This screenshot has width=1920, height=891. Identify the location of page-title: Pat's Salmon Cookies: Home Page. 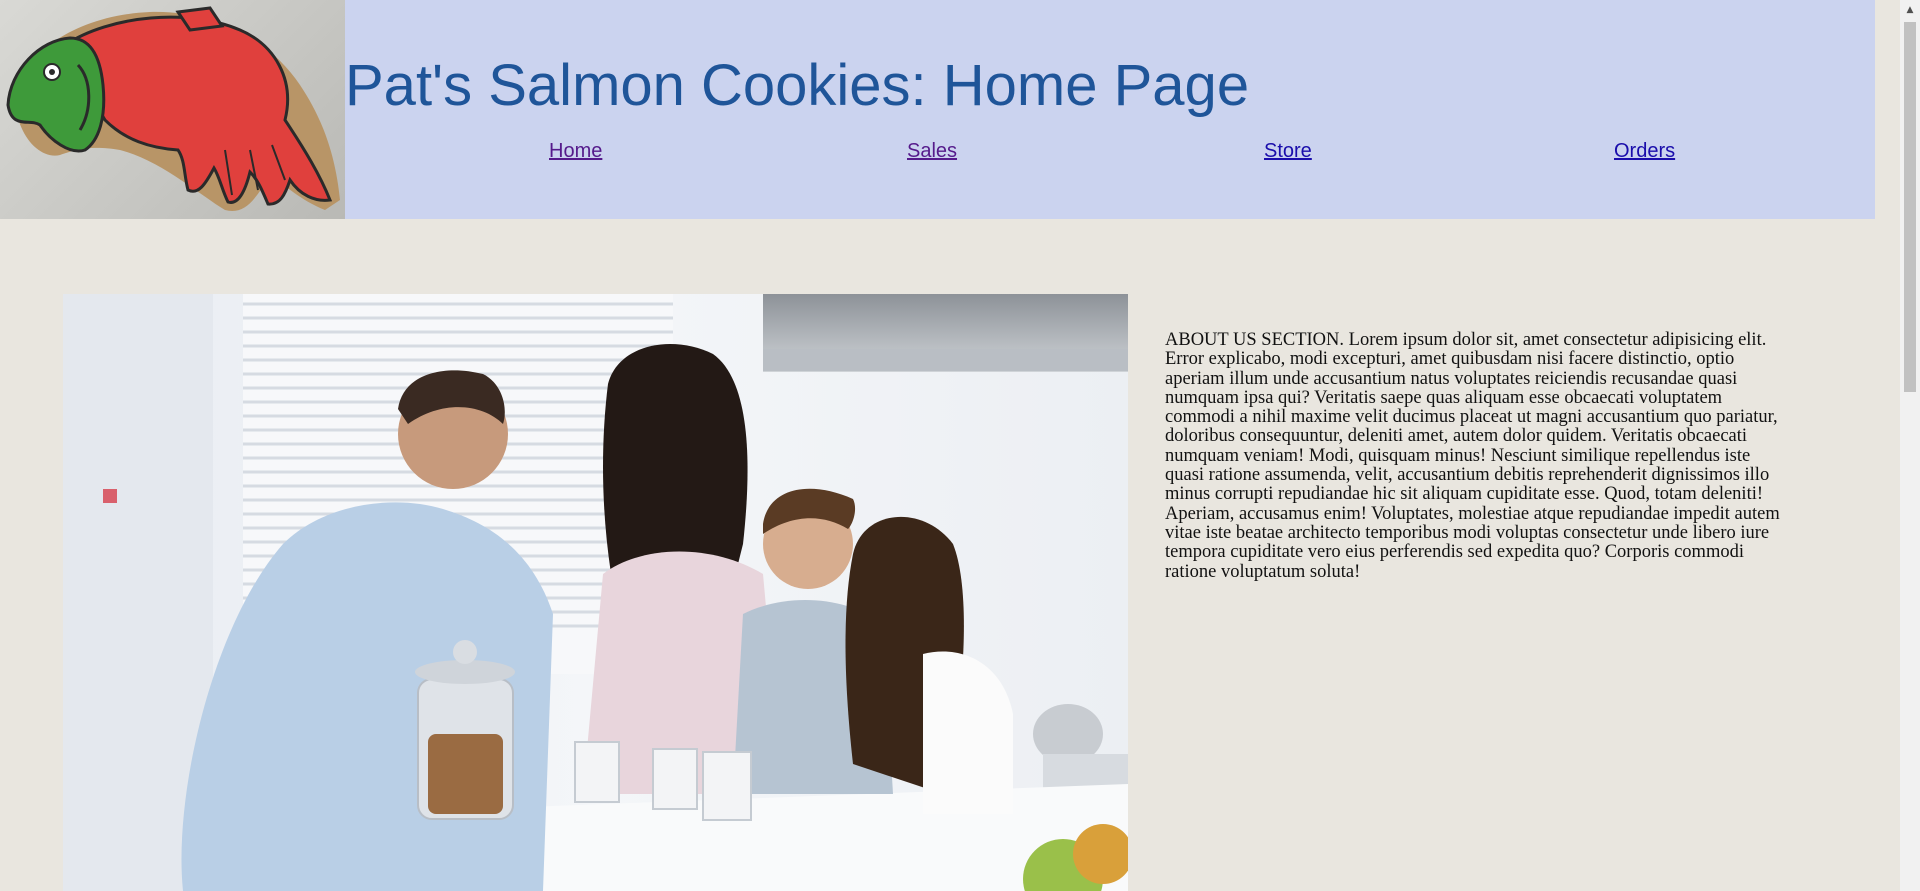
(797, 85).